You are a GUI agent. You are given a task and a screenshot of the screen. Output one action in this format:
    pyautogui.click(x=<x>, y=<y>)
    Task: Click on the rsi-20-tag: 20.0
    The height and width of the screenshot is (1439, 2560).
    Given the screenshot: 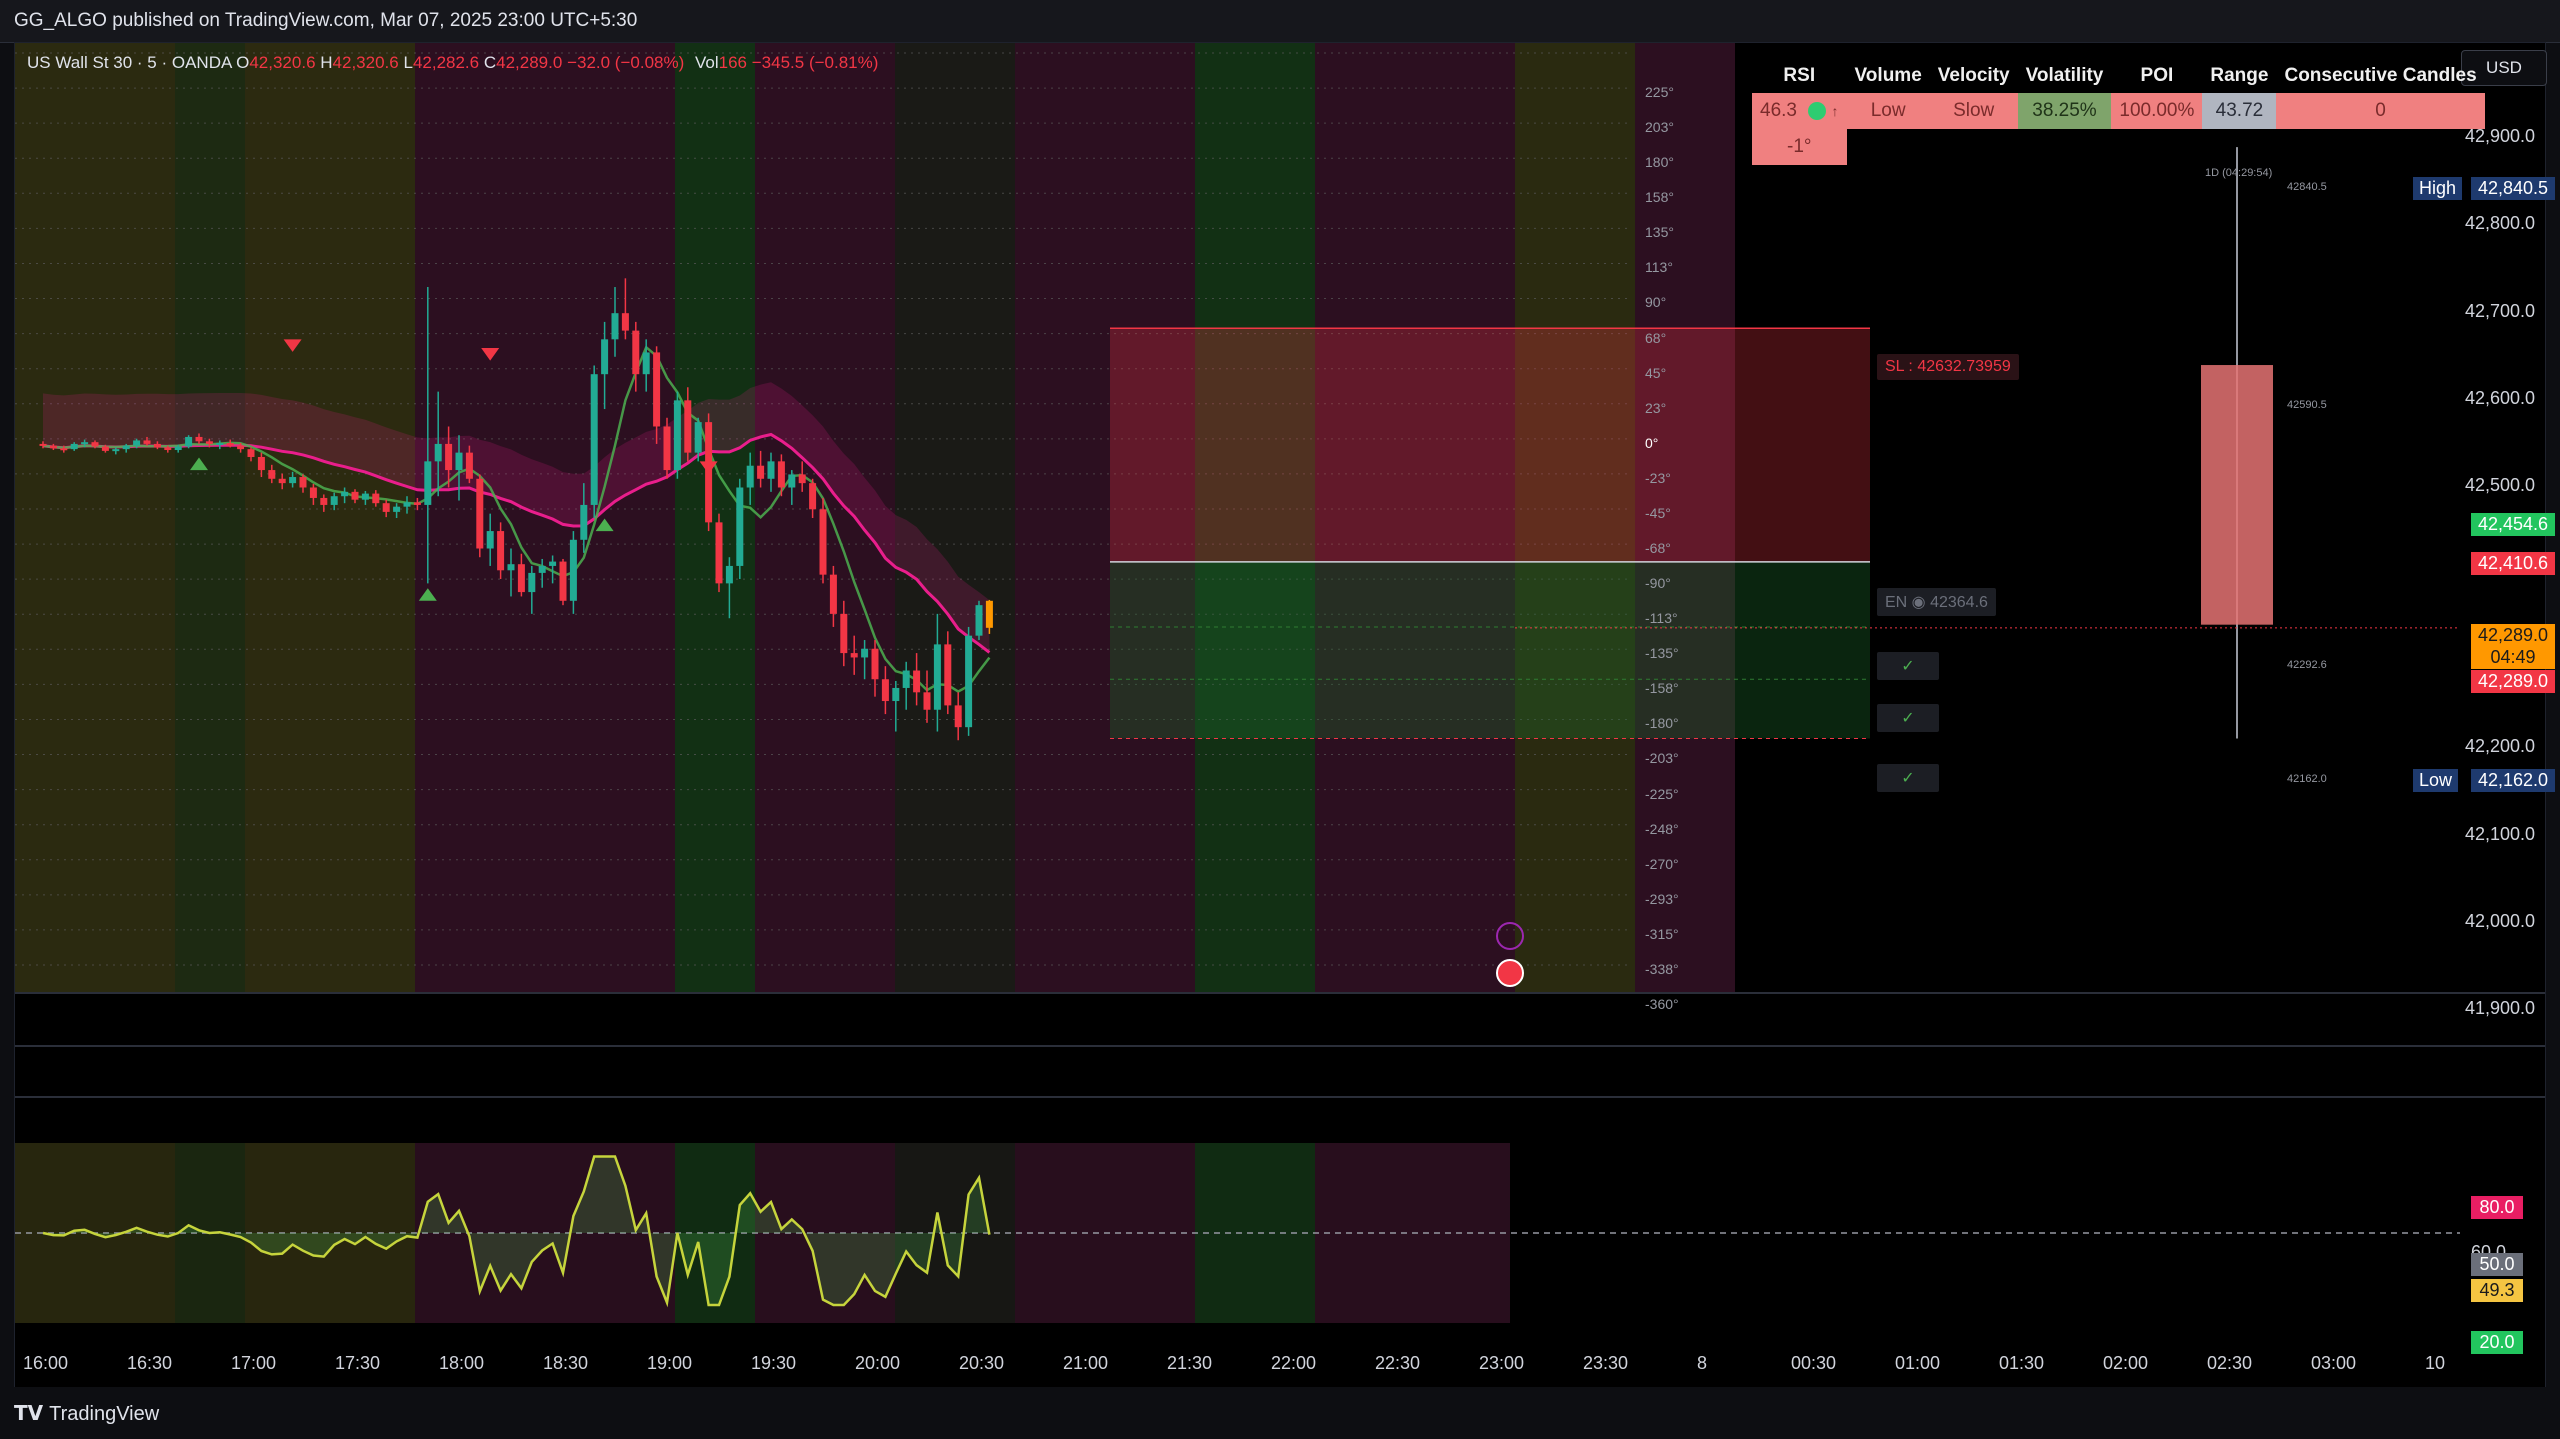 What is the action you would take?
    pyautogui.click(x=2497, y=1342)
    